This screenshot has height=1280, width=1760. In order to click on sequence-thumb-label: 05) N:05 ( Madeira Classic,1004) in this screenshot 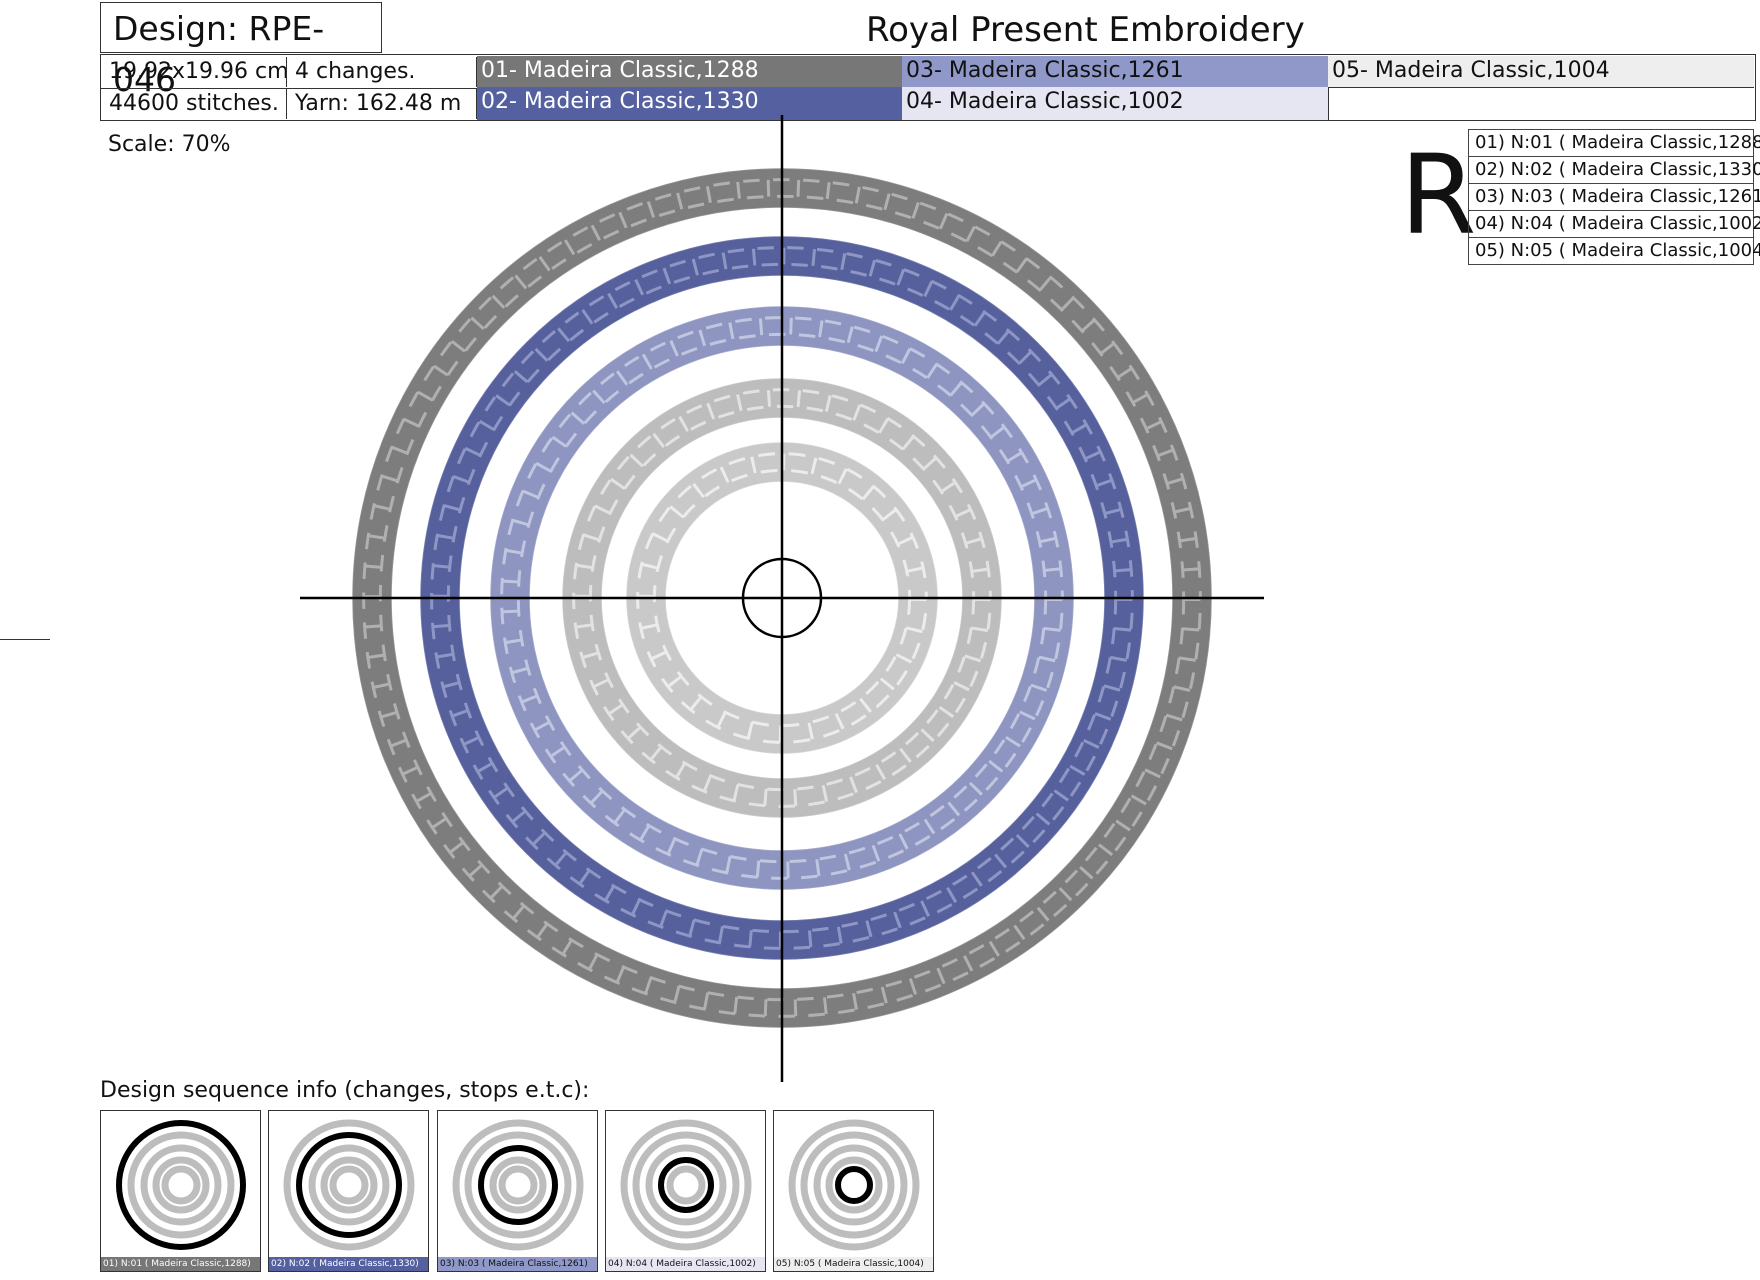, I will do `click(853, 1264)`.